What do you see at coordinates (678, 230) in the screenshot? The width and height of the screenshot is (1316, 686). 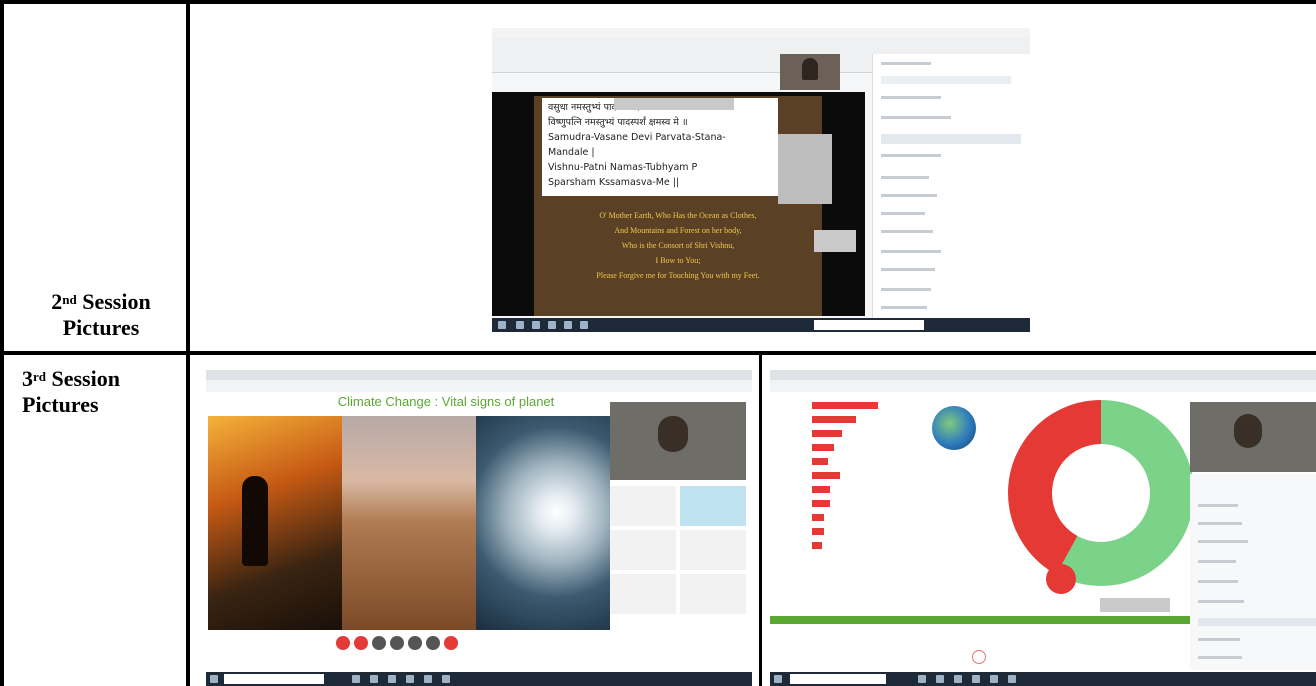 I see `slide-line: And Mountains and Forest on her body,` at bounding box center [678, 230].